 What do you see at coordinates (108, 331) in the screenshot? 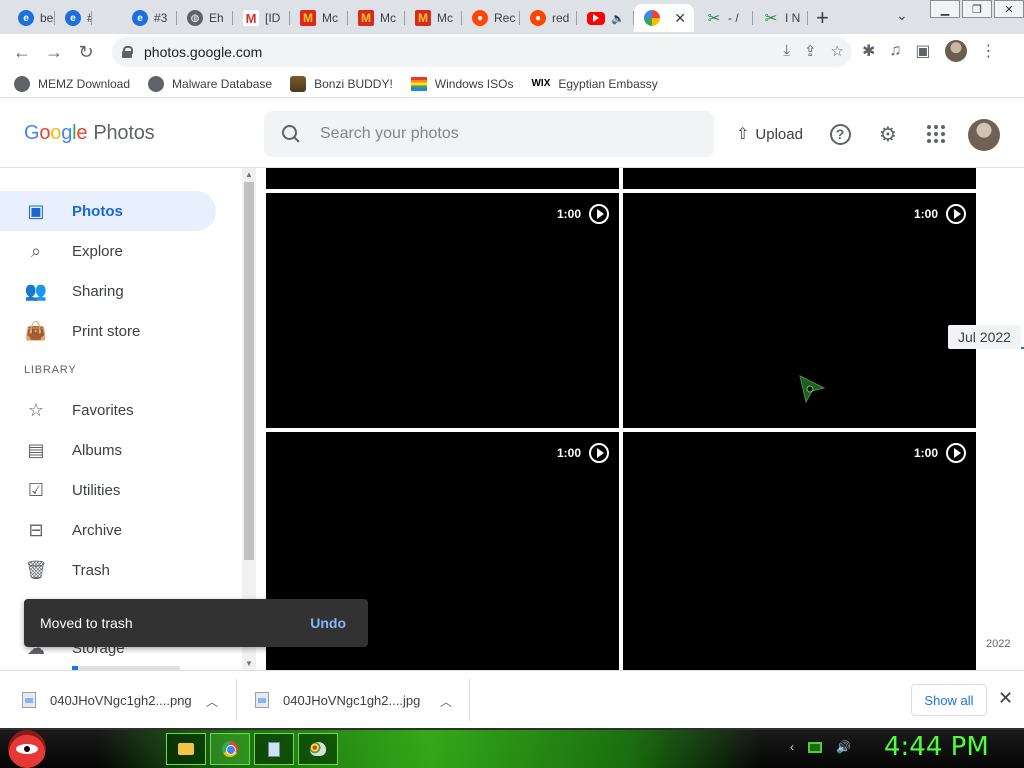
I see `nav-item-print-store: 👜 Print store` at bounding box center [108, 331].